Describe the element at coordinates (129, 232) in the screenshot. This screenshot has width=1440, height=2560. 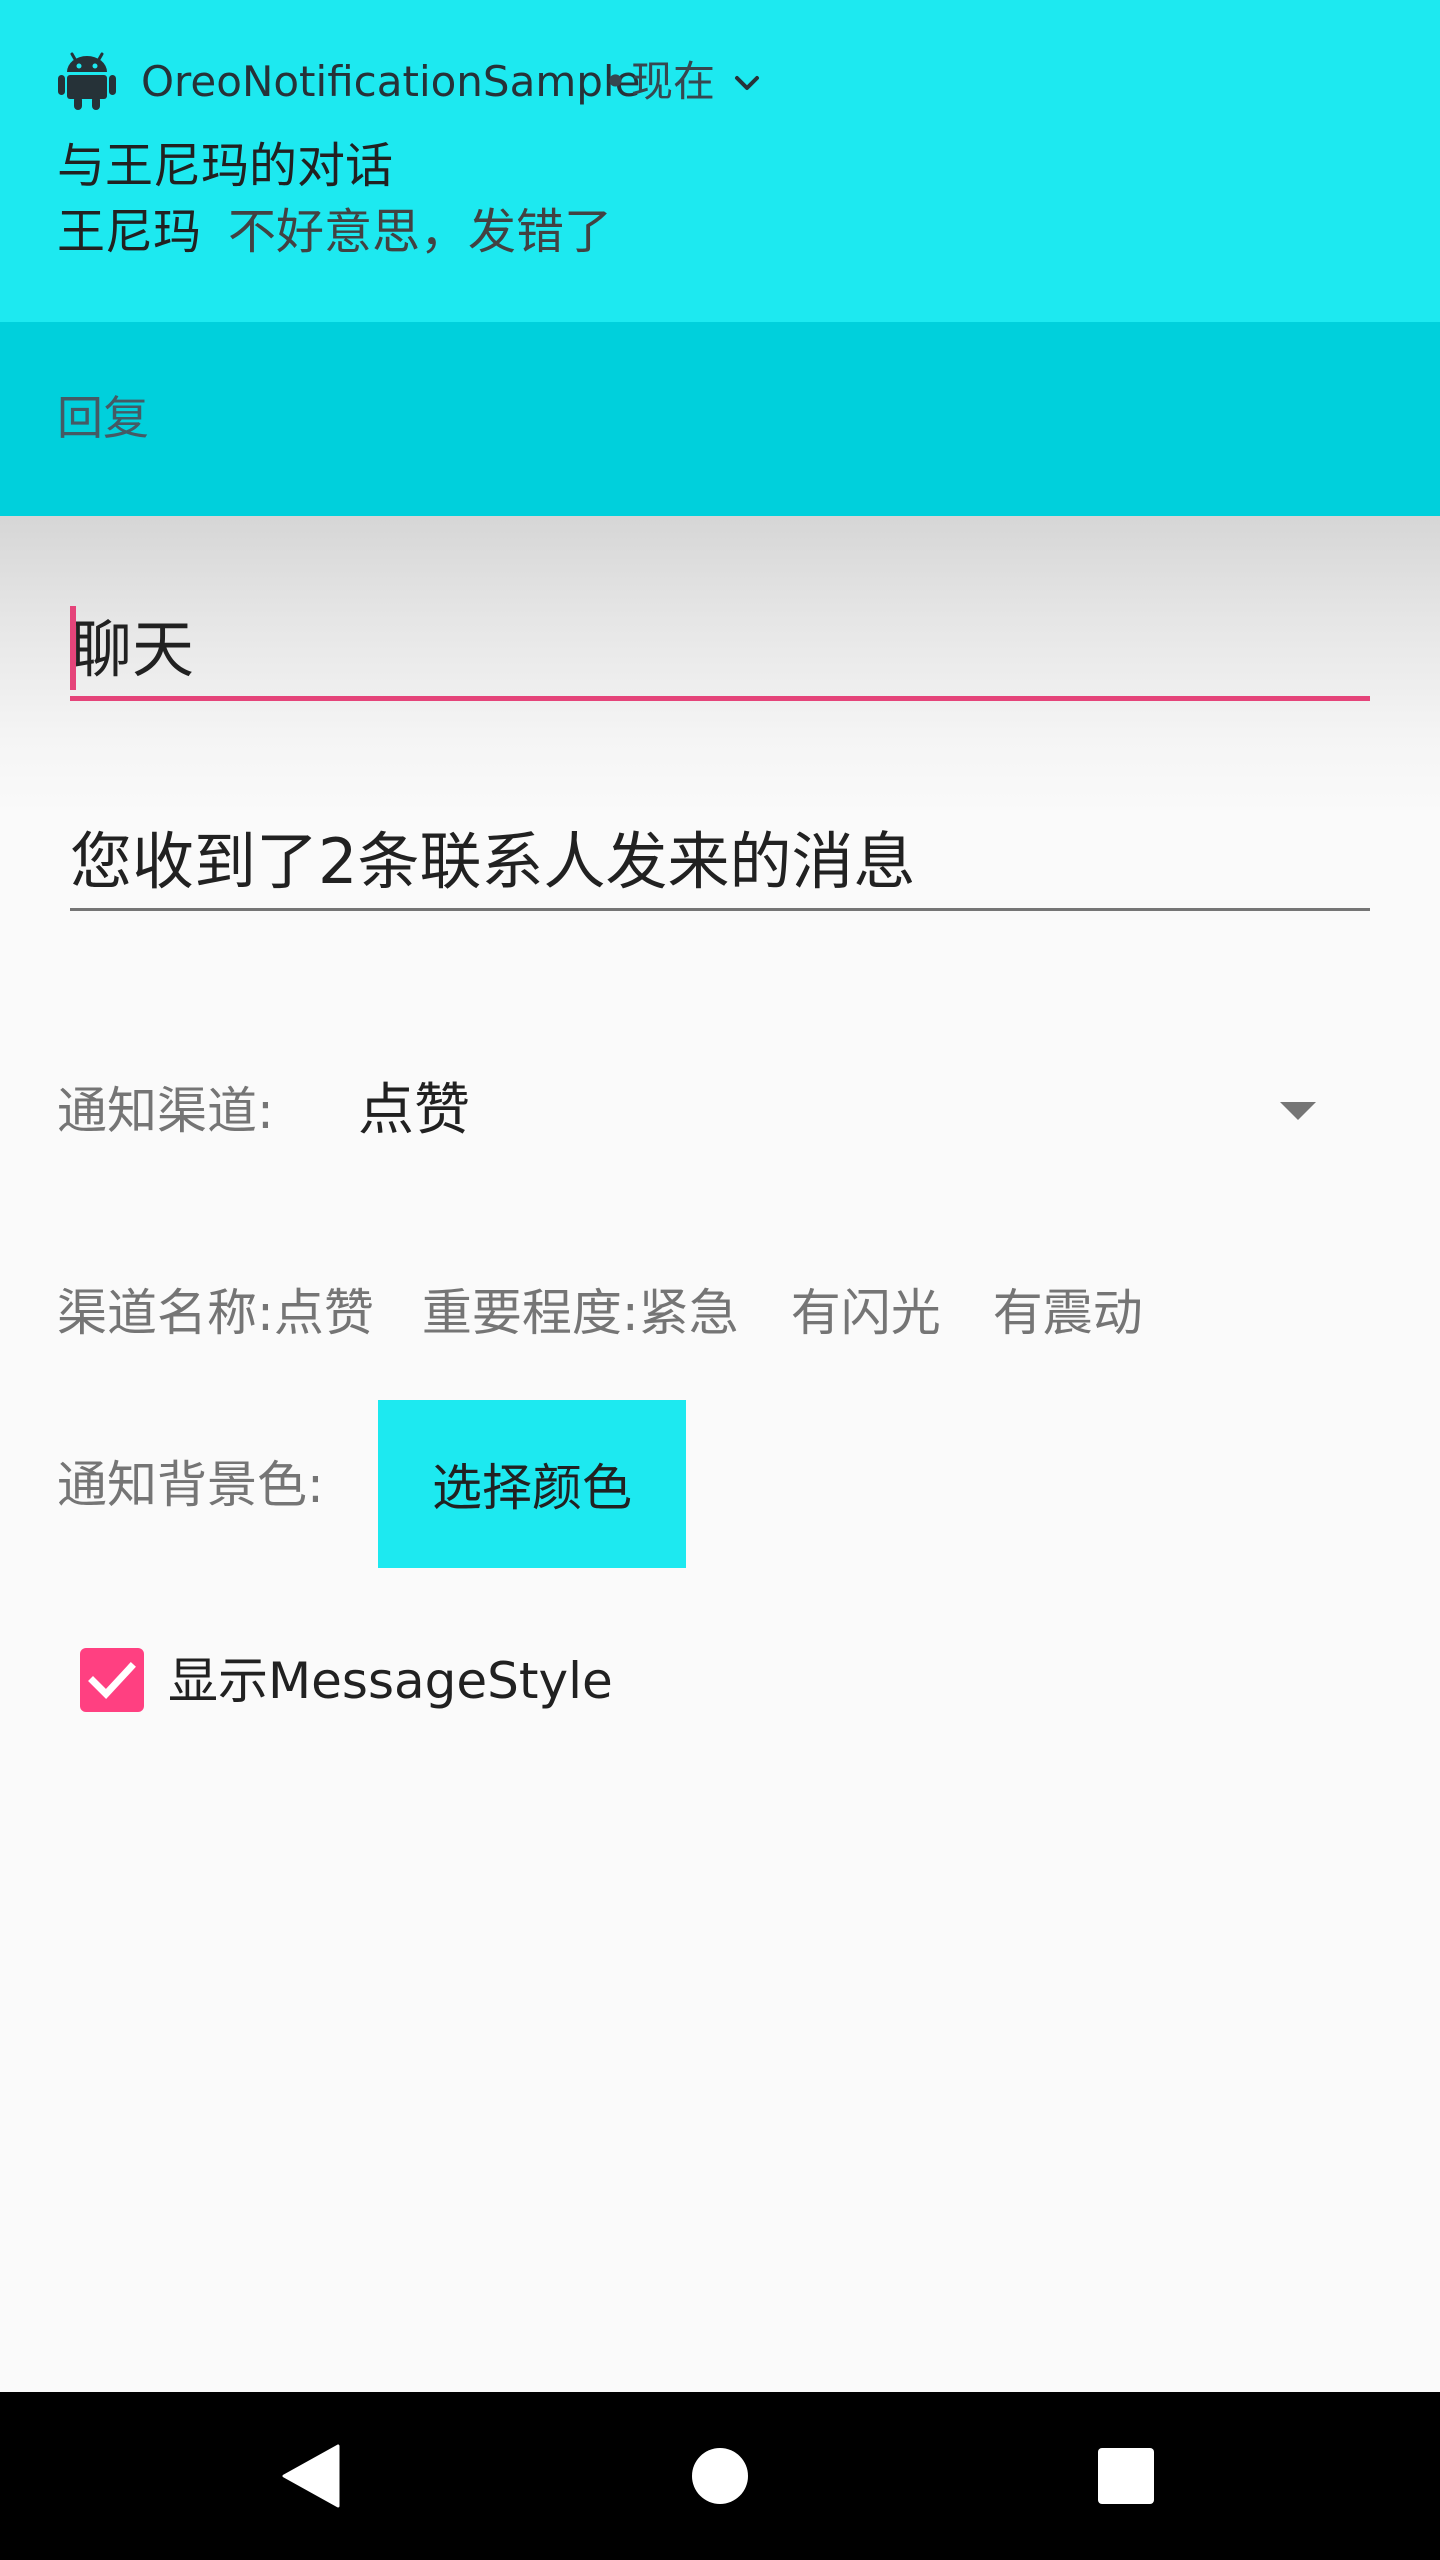
I see `notification-sender: 王尼玛` at that location.